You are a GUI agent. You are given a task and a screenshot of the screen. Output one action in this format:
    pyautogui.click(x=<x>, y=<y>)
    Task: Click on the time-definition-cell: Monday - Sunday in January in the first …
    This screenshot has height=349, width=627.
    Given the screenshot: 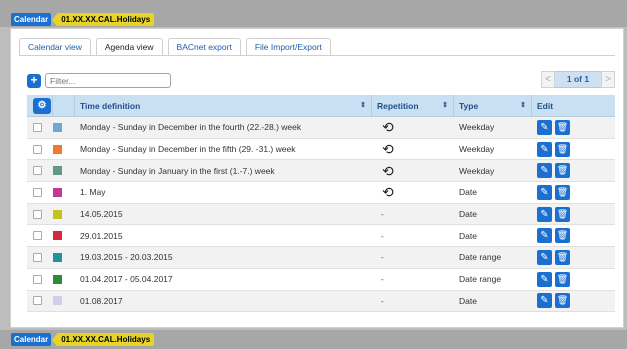 What is the action you would take?
    pyautogui.click(x=177, y=170)
    